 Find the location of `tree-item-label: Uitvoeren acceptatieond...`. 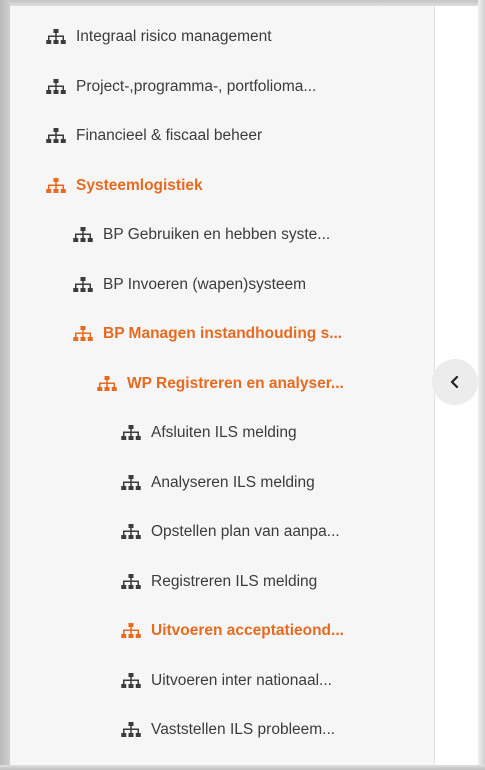

tree-item-label: Uitvoeren acceptatieond... is located at coordinates (247, 630).